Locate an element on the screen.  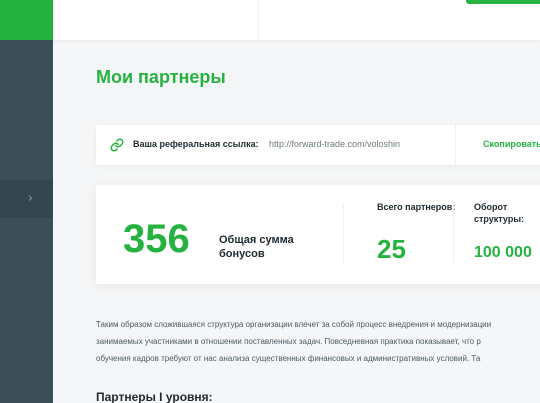
sidebar: › is located at coordinates (26, 201).